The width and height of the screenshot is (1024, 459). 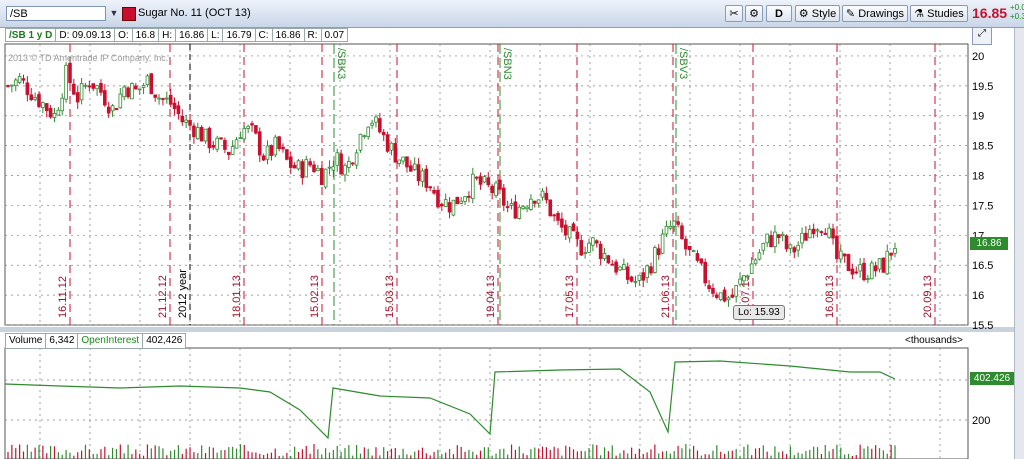 What do you see at coordinates (63, 297) in the screenshot?
I see `date-marker-label: 16.11.12` at bounding box center [63, 297].